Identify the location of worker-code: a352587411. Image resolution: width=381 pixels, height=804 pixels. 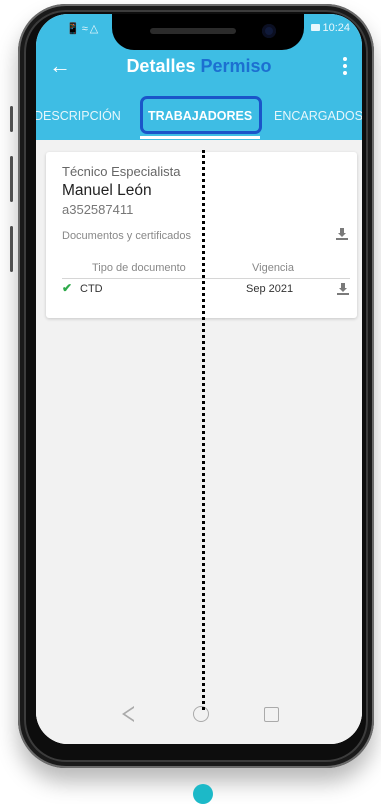
(98, 209).